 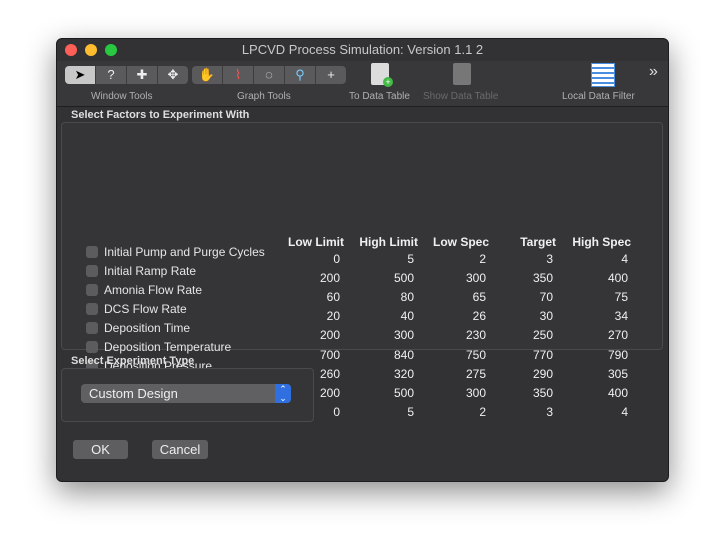 What do you see at coordinates (542, 373) in the screenshot?
I see `factor-value: 290` at bounding box center [542, 373].